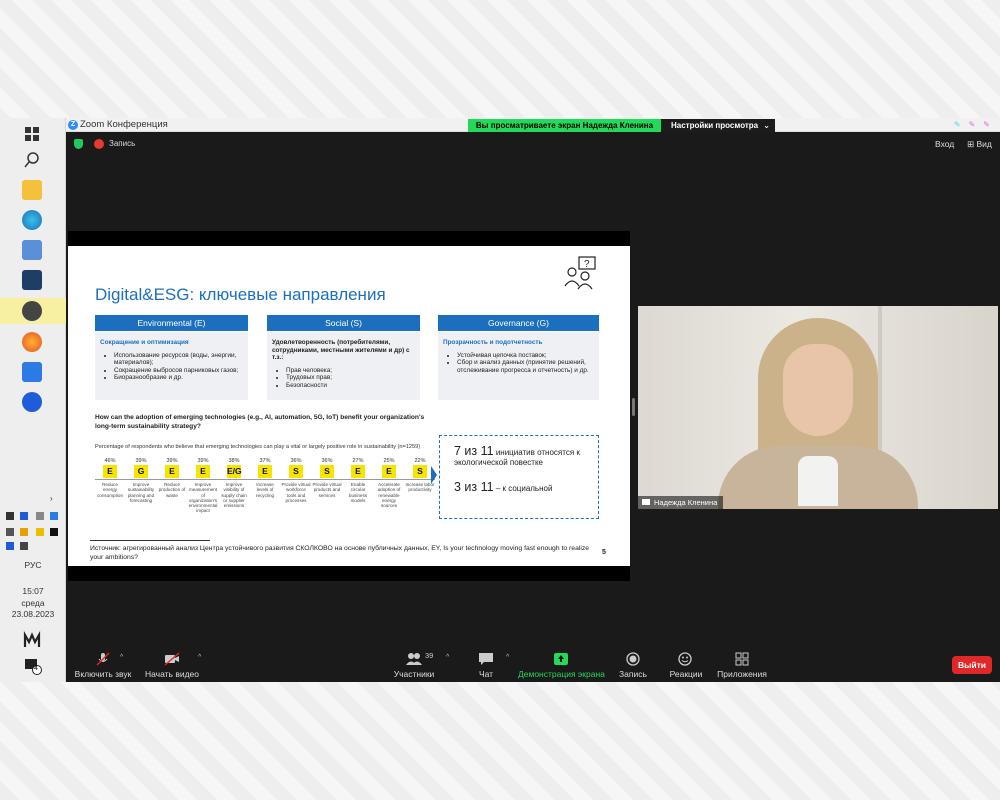 The height and width of the screenshot is (800, 1000). What do you see at coordinates (818, 390) in the screenshot?
I see `participant-face` at bounding box center [818, 390].